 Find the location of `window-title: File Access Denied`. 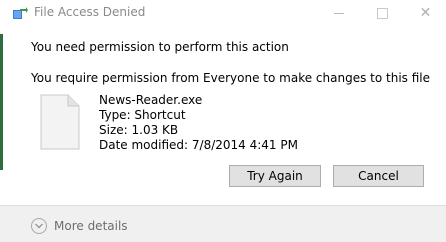

window-title: File Access Denied is located at coordinates (90, 12).